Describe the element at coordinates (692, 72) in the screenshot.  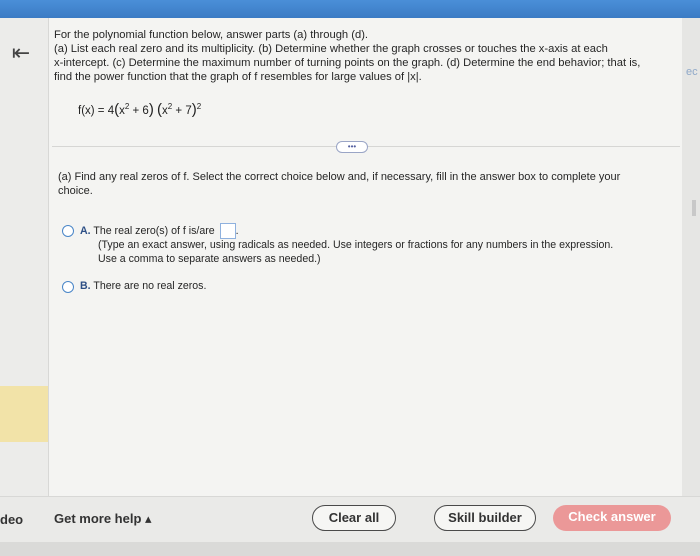
I see `right-clipped-text: ec` at that location.